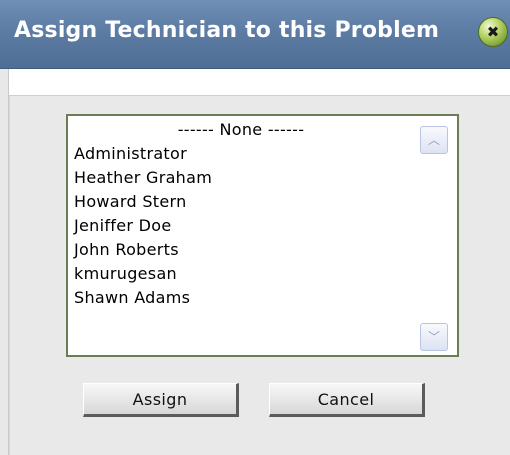 The image size is (510, 455). I want to click on assign-button: Assign, so click(161, 400).